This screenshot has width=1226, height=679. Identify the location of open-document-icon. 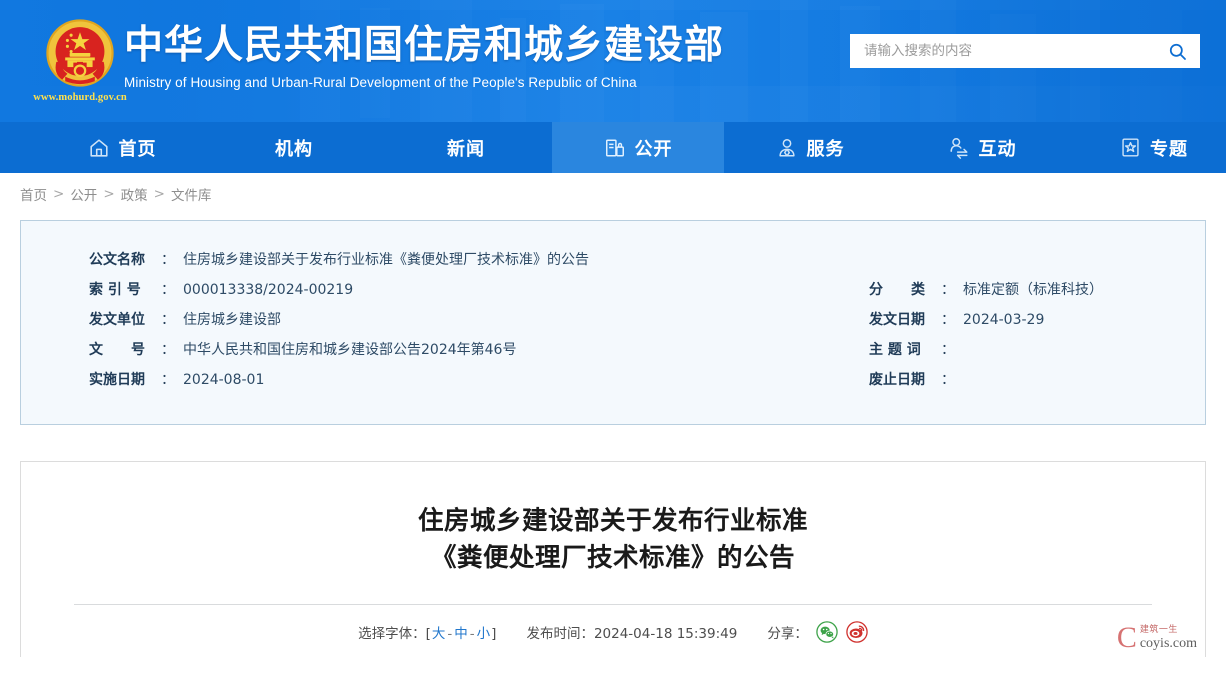
(614, 147).